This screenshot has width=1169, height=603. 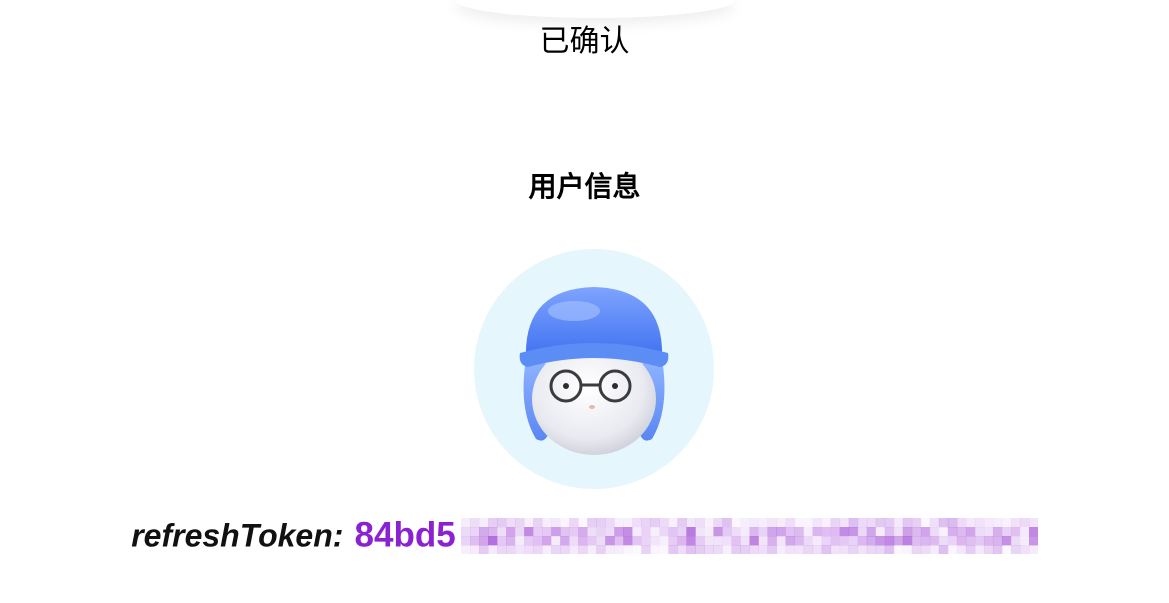 What do you see at coordinates (405, 535) in the screenshot?
I see `refresh-token-prefix: 84bd5` at bounding box center [405, 535].